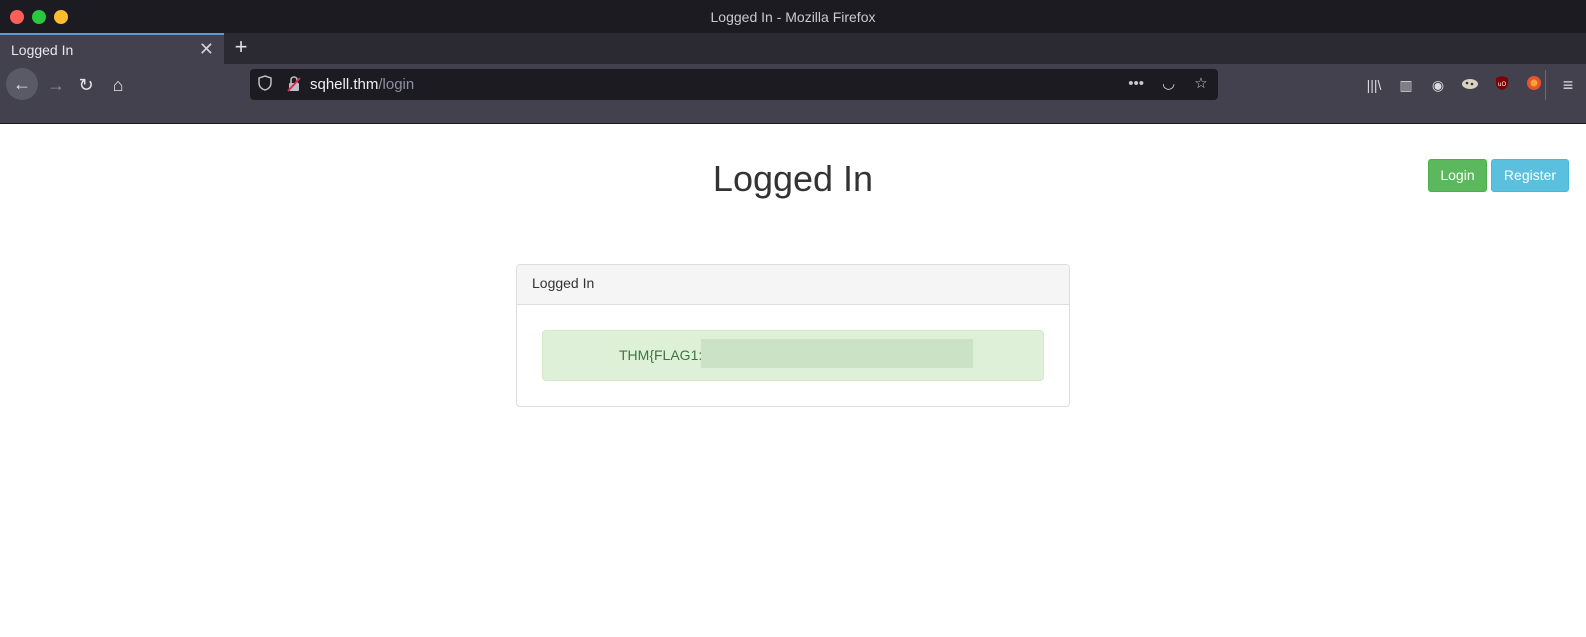 This screenshot has width=1586, height=637. What do you see at coordinates (118, 85) in the screenshot?
I see `home-button: ⌂` at bounding box center [118, 85].